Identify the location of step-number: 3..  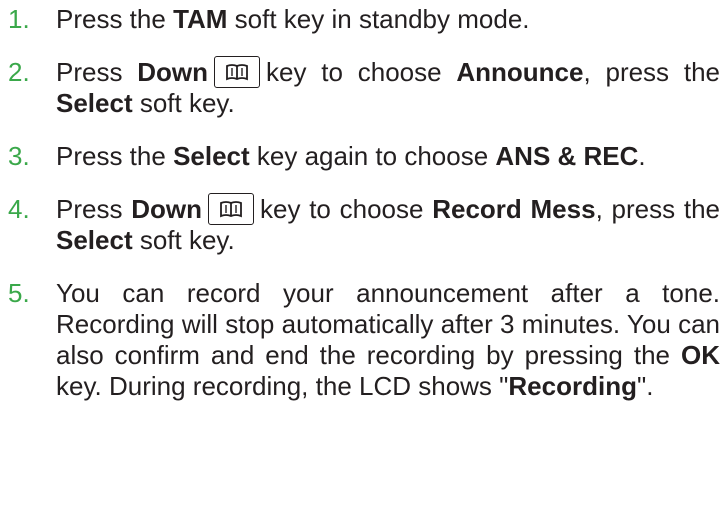
(19, 156).